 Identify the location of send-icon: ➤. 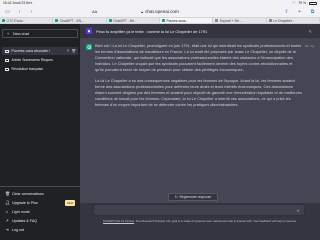
(298, 210).